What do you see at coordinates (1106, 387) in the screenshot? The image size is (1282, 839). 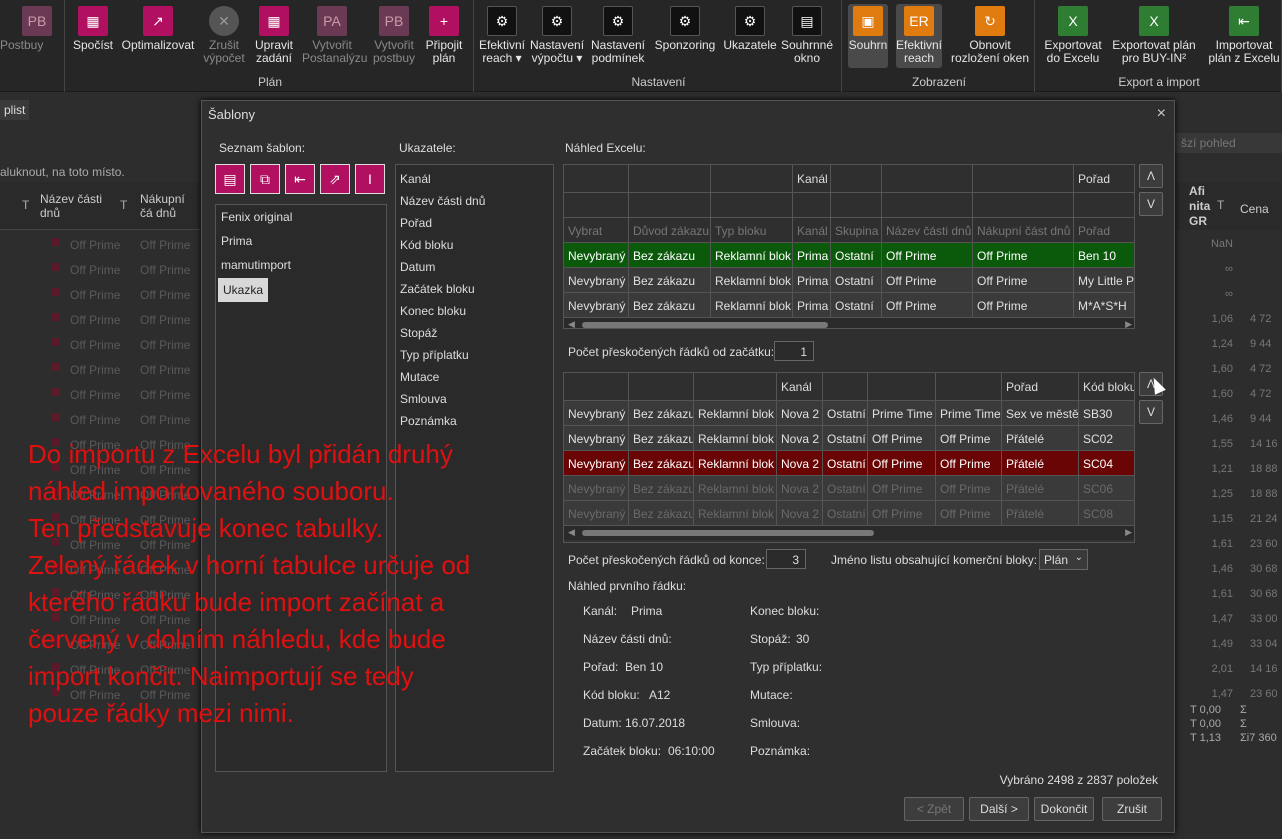 I see `grid-header-cell: Kód bloku` at bounding box center [1106, 387].